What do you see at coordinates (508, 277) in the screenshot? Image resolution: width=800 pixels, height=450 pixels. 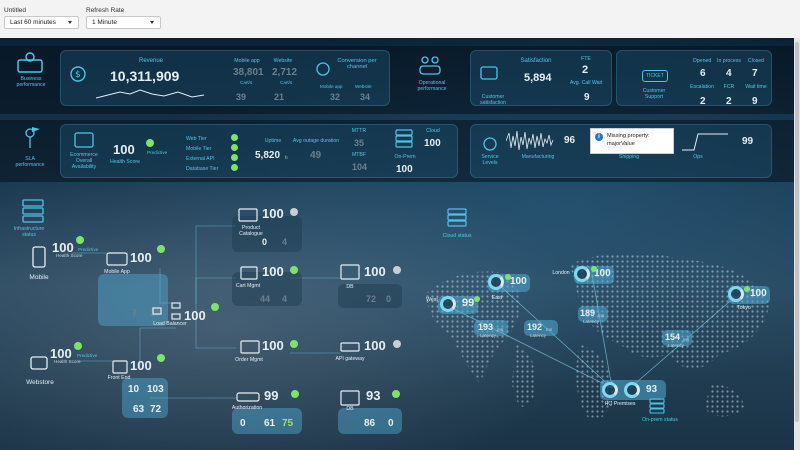 I see `east-dot` at bounding box center [508, 277].